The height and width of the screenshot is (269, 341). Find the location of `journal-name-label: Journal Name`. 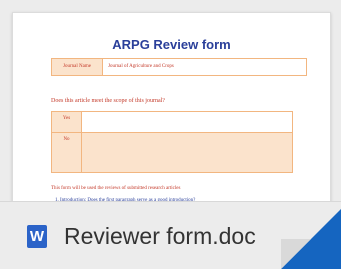

journal-name-label: Journal Name is located at coordinates (77, 67).